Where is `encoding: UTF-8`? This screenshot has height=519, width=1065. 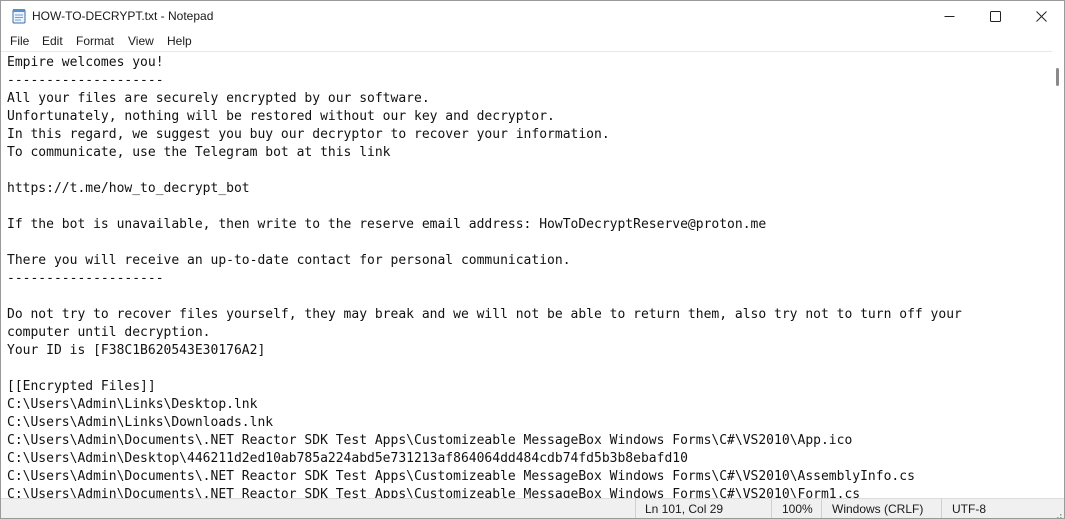 encoding: UTF-8 is located at coordinates (969, 509).